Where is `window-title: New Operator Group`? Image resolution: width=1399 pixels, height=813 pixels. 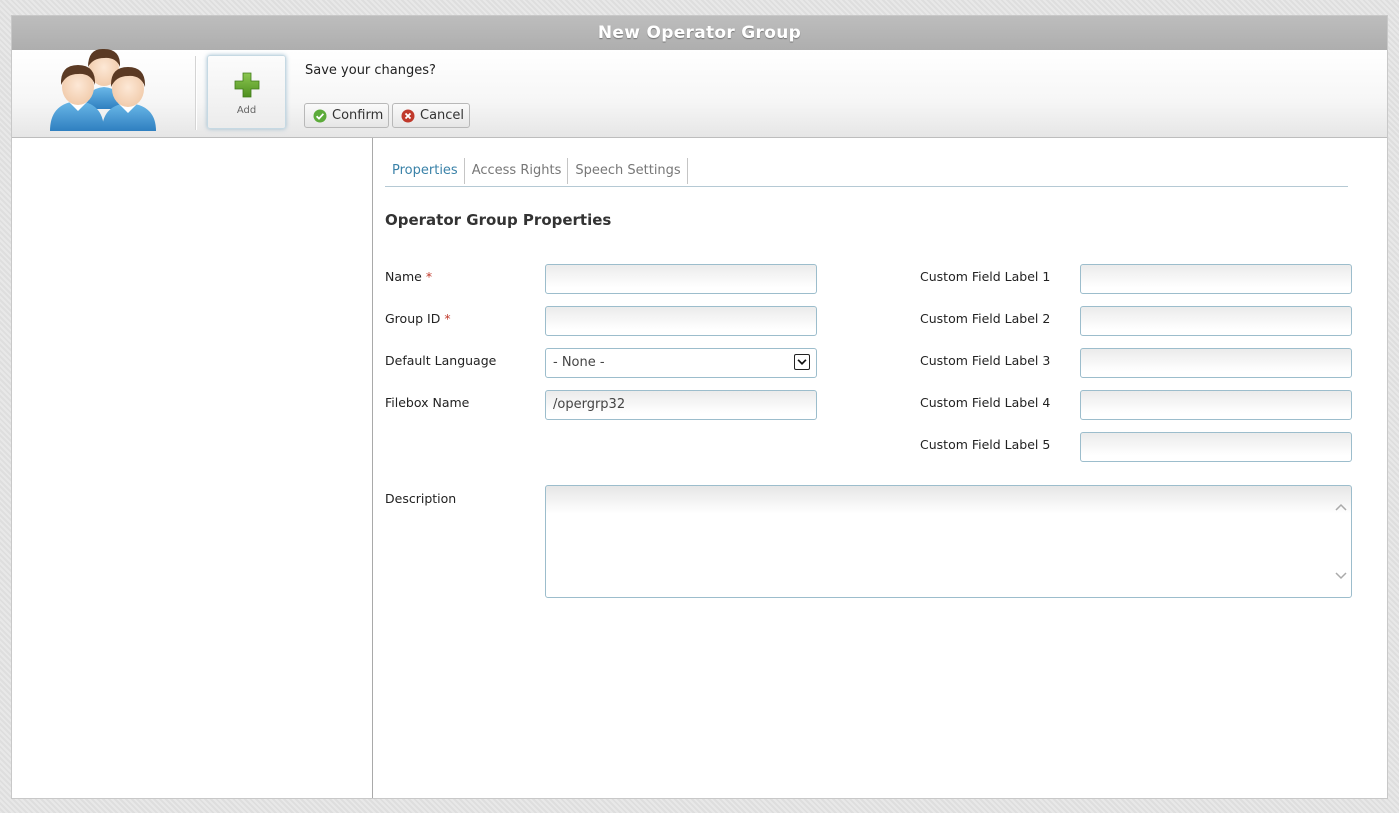
window-title: New Operator Group is located at coordinates (699, 33).